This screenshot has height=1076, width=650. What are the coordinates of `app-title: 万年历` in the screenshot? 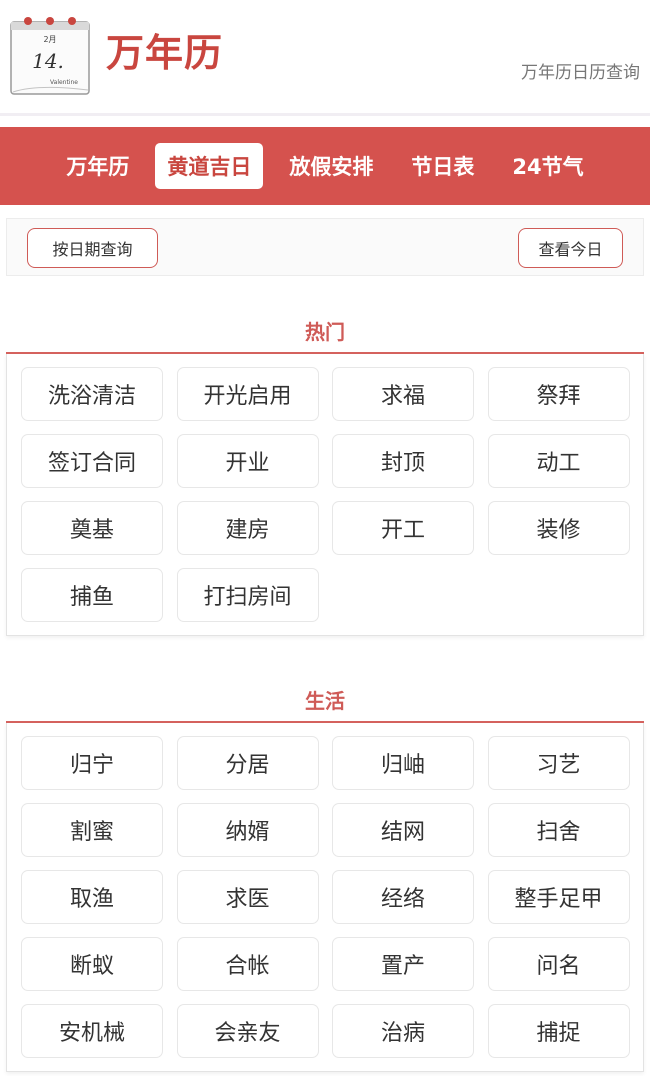 It's located at (165, 53).